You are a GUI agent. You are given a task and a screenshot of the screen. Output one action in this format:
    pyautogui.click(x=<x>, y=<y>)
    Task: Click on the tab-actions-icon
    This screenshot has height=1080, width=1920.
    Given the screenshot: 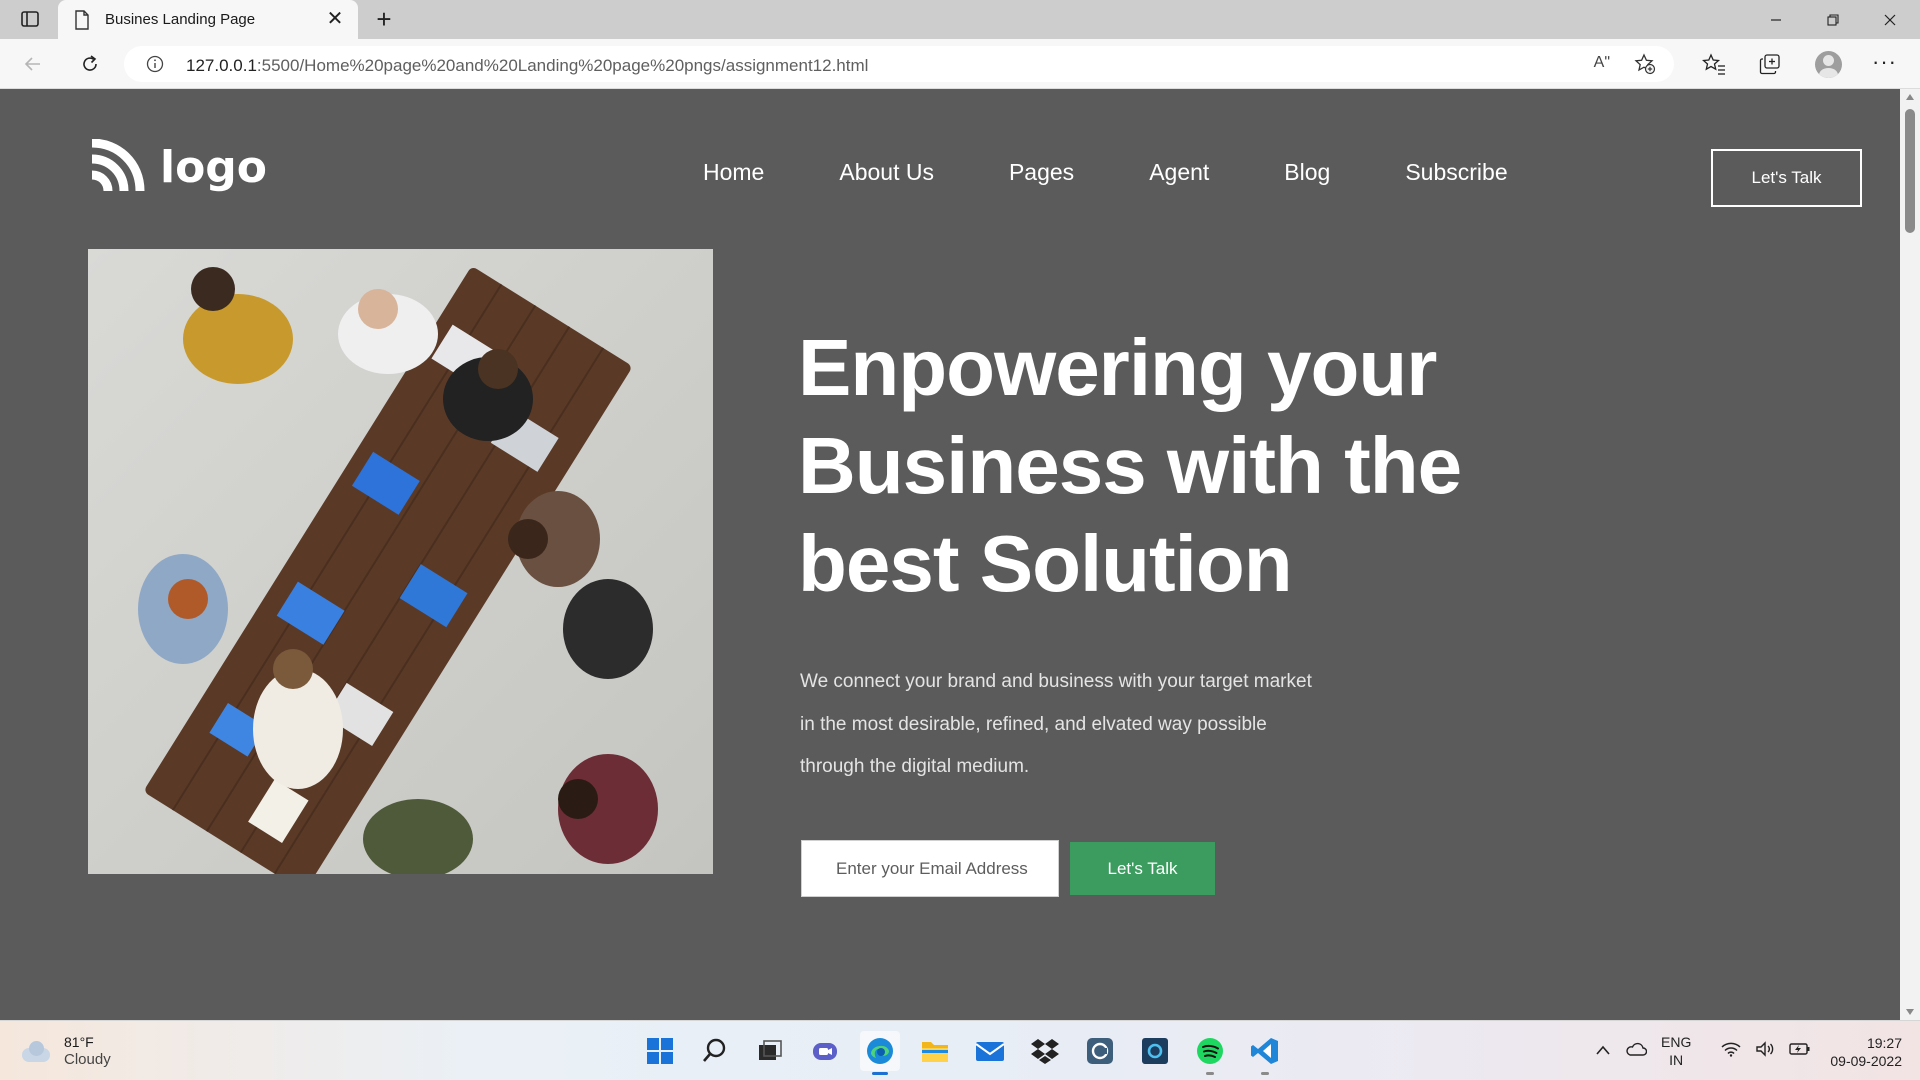 What is the action you would take?
    pyautogui.click(x=30, y=19)
    